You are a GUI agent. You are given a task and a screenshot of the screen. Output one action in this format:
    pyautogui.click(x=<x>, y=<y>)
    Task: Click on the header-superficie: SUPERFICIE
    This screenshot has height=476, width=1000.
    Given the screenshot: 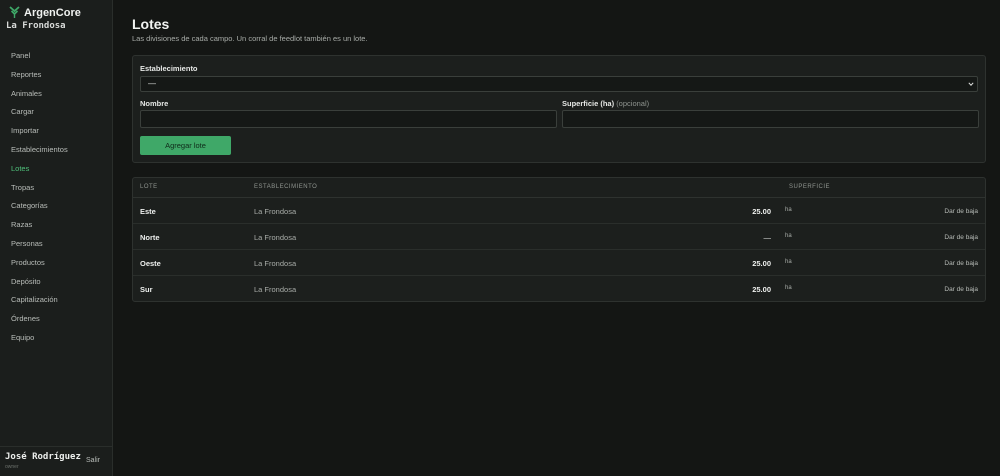 What is the action you would take?
    pyautogui.click(x=810, y=187)
    